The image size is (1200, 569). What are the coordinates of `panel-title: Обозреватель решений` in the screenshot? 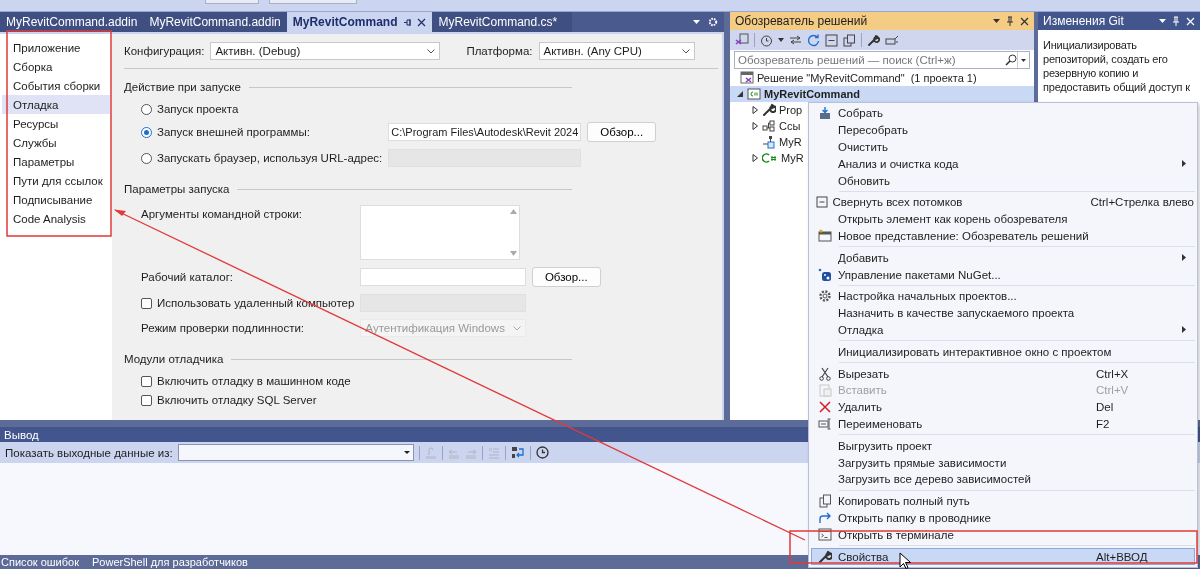 It's located at (802, 21).